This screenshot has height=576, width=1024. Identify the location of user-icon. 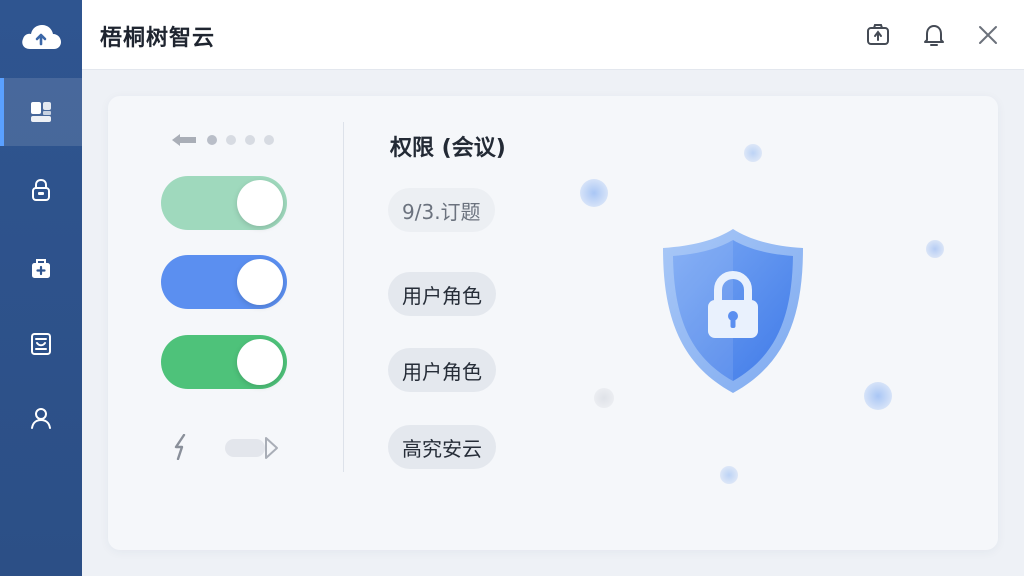
(41, 418).